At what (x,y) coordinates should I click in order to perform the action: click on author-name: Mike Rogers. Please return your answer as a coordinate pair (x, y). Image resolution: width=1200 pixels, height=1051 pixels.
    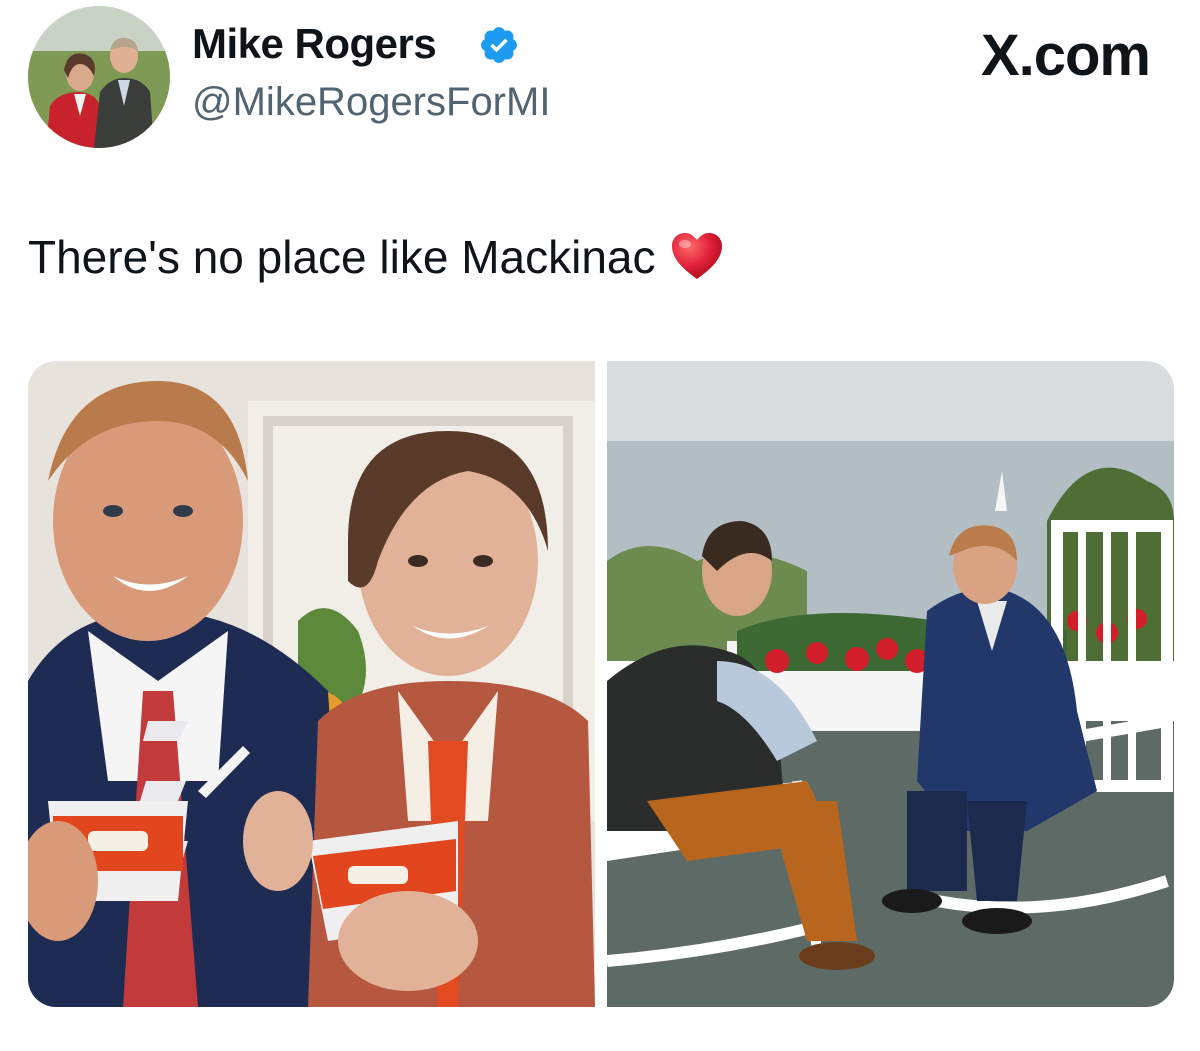
    Looking at the image, I should click on (314, 44).